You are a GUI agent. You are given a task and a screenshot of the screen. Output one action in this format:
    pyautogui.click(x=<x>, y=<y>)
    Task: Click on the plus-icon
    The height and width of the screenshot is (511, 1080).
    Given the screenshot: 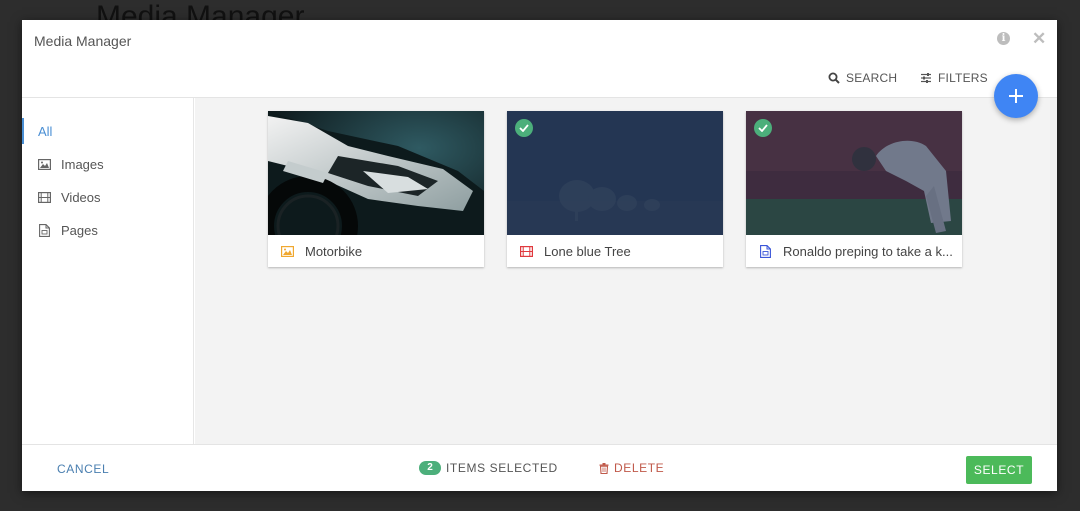 What is the action you would take?
    pyautogui.click(x=1016, y=96)
    